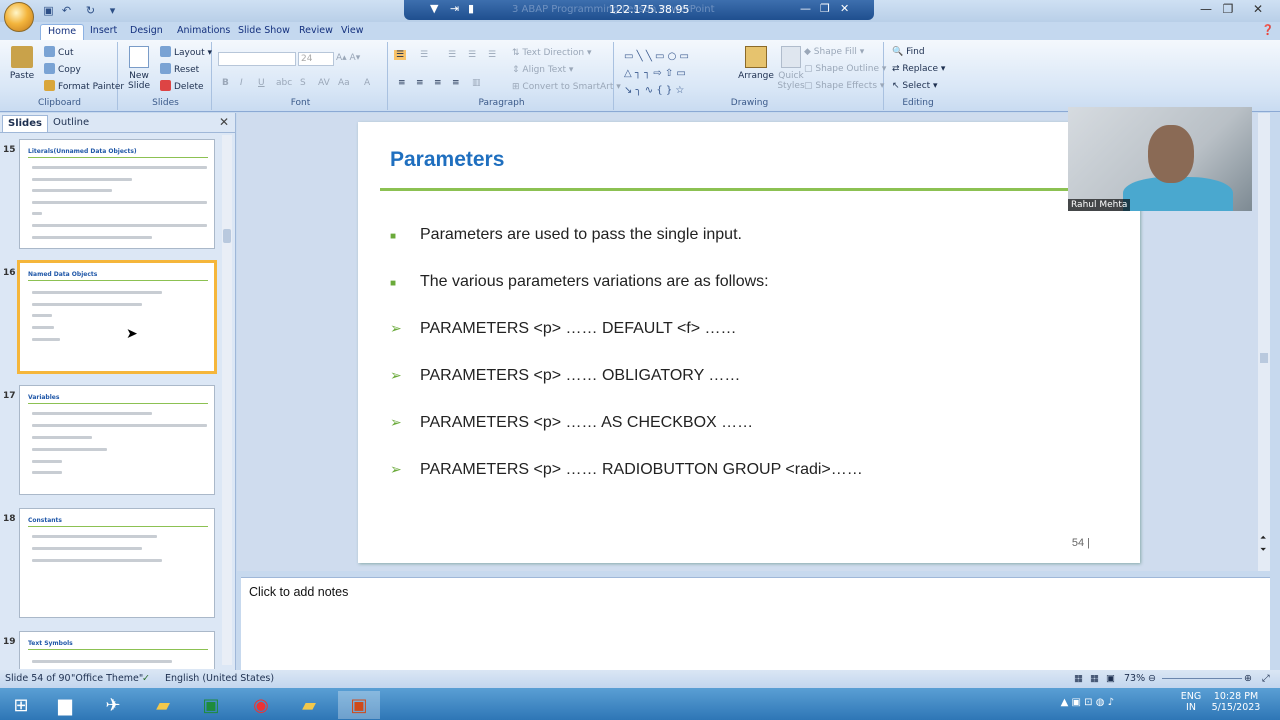 The width and height of the screenshot is (1280, 720). I want to click on normal-view-icon: ▦, so click(1078, 678).